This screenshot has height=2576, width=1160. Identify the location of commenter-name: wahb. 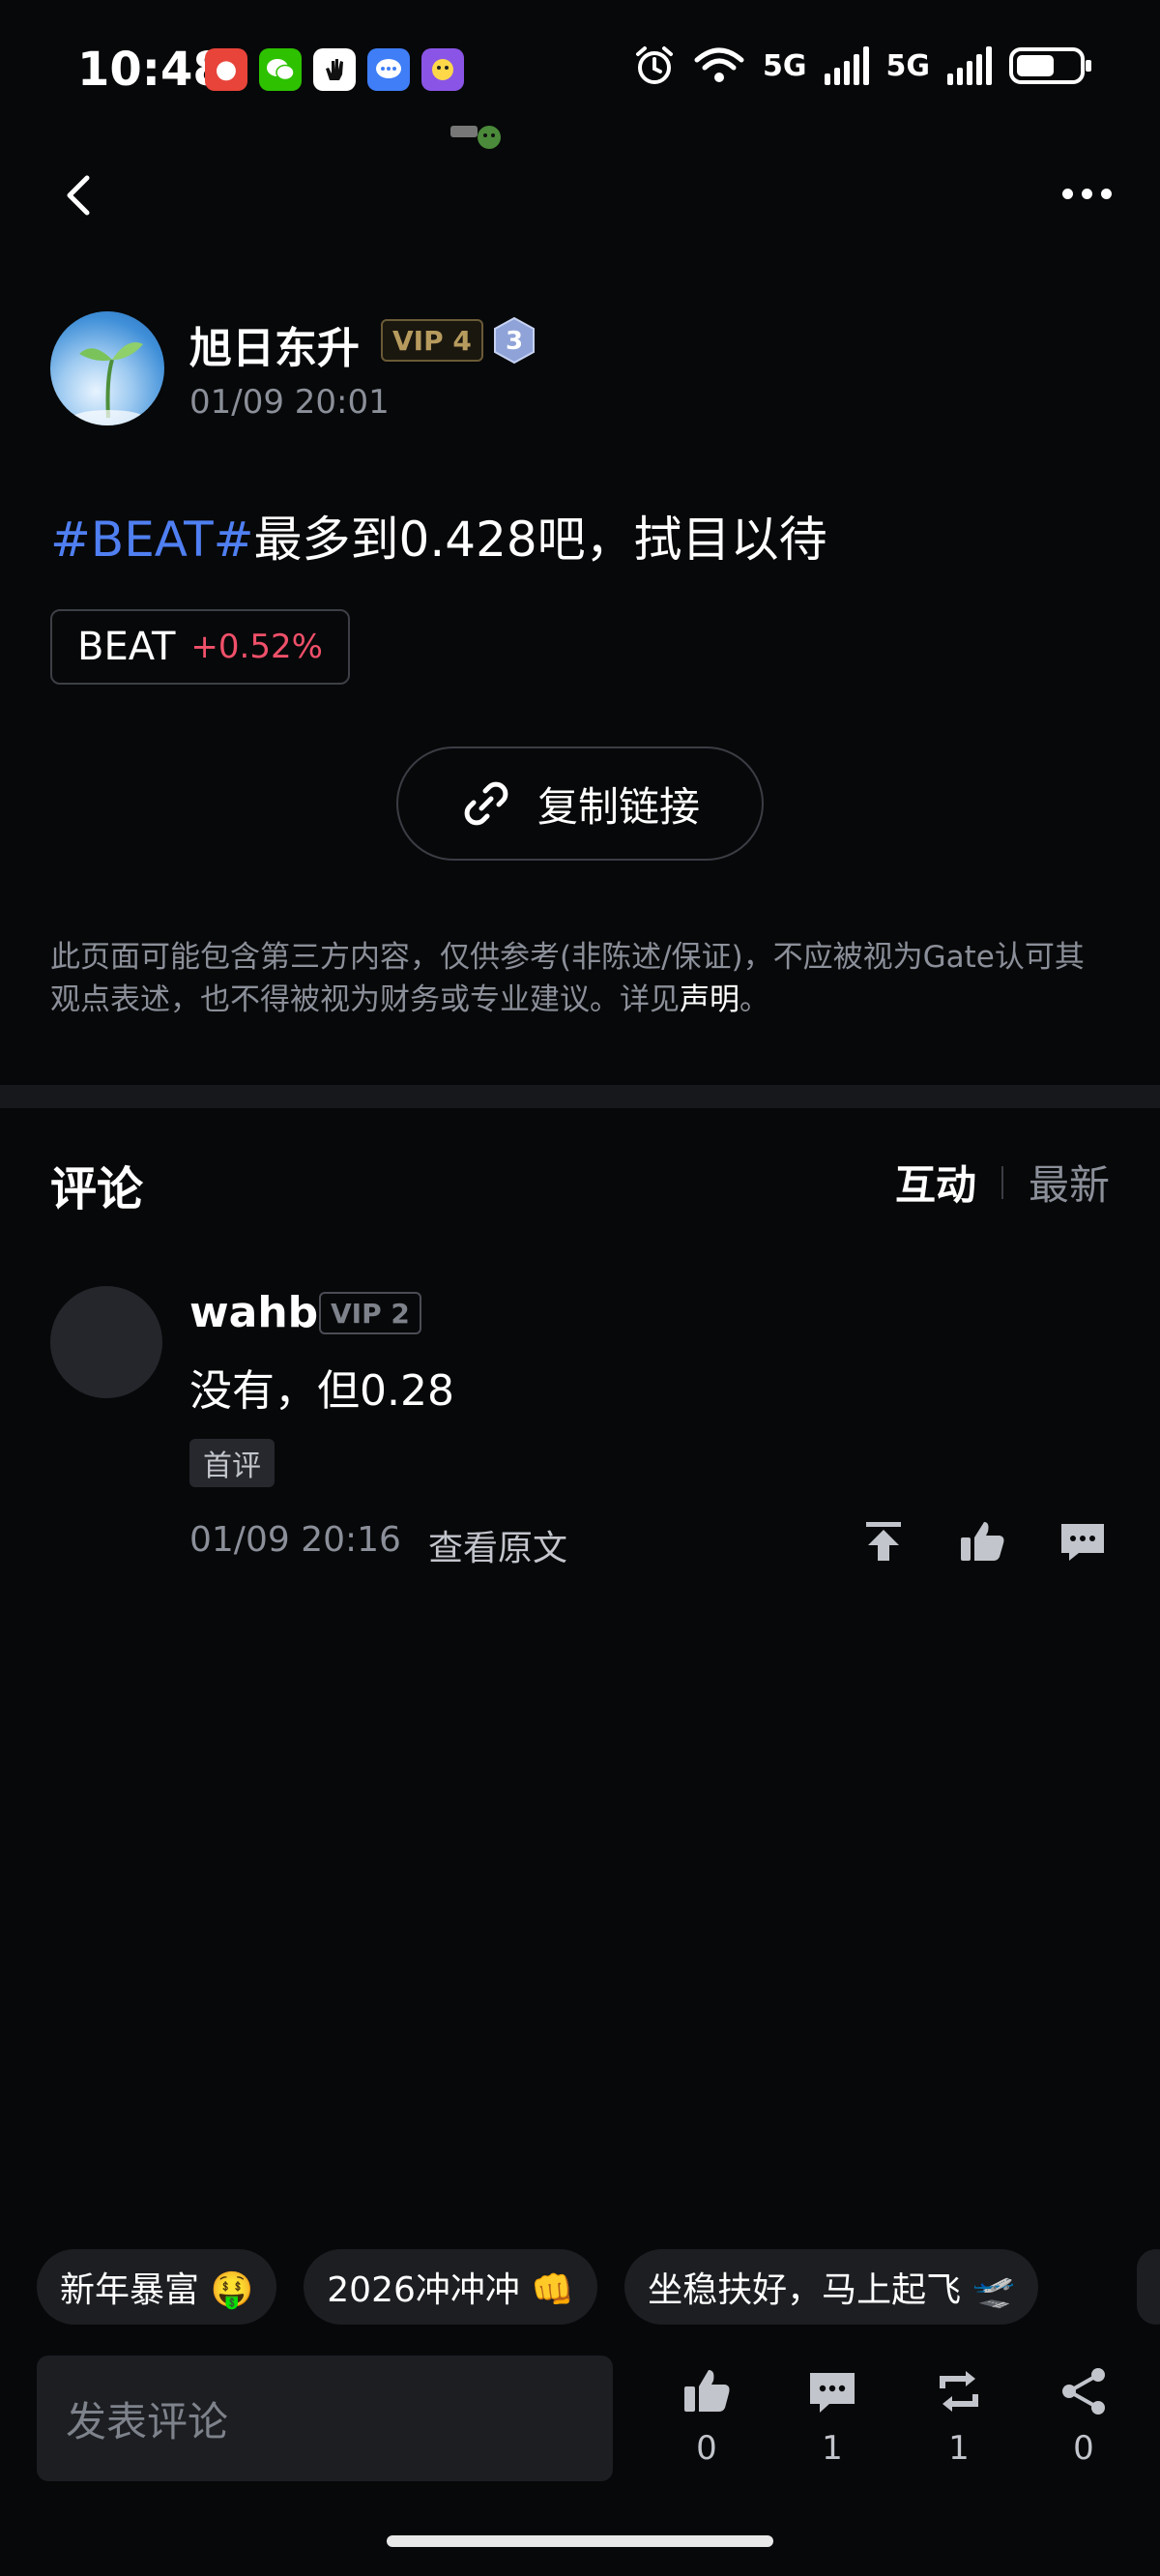
(253, 1312).